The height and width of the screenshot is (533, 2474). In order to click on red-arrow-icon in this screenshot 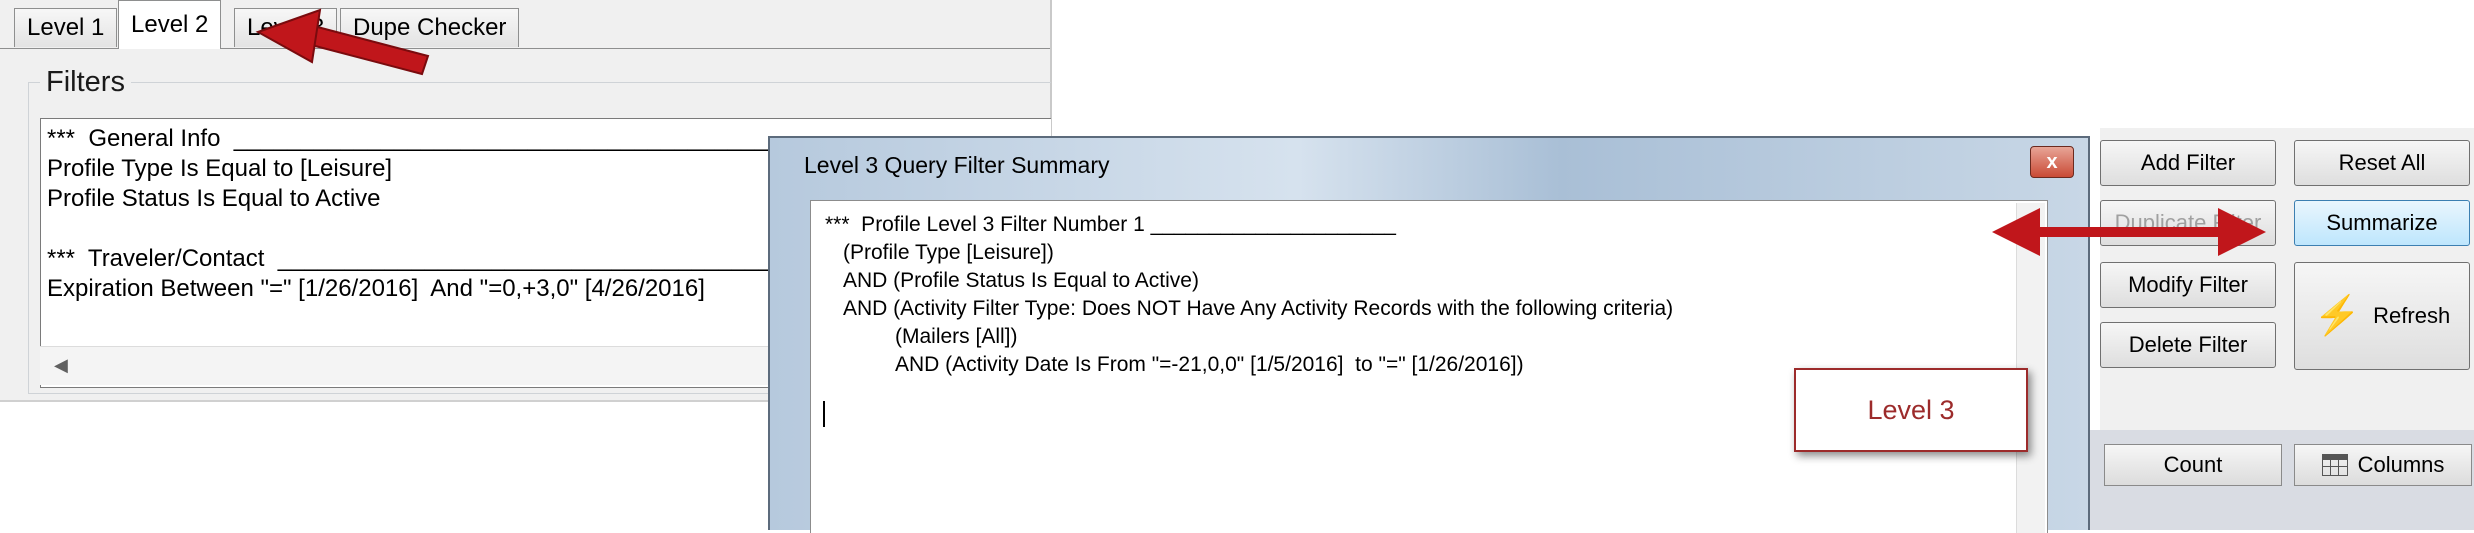, I will do `click(342, 42)`.